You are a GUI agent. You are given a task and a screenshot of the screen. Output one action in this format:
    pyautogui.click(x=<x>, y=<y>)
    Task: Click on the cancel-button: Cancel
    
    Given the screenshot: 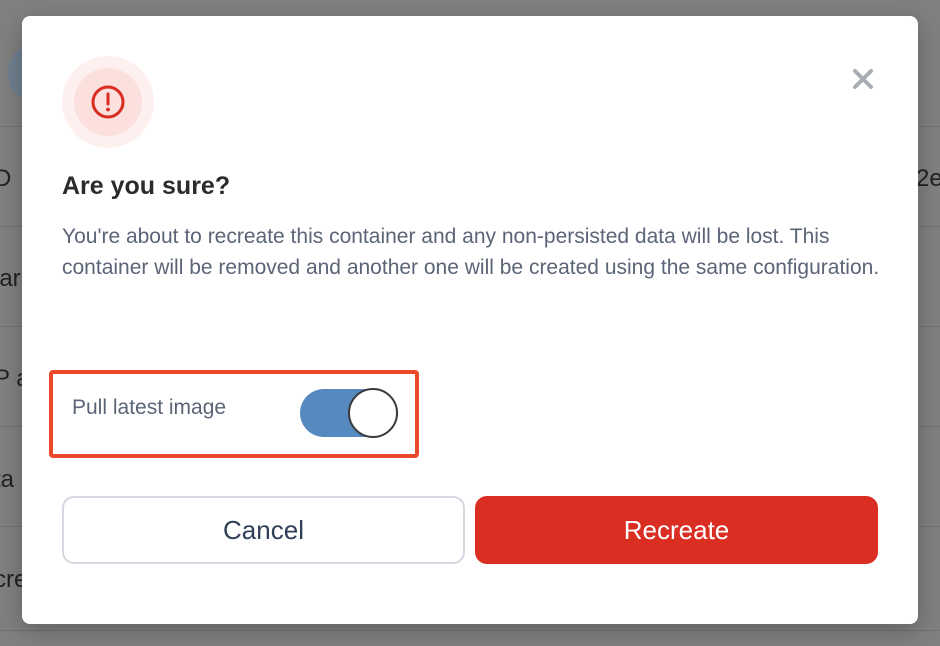 What is the action you would take?
    pyautogui.click(x=263, y=530)
    